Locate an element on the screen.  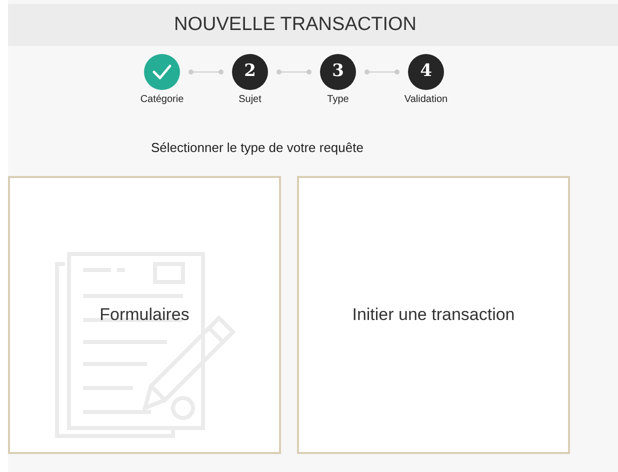
page-title: NOUVELLE TRANSACTION is located at coordinates (295, 24).